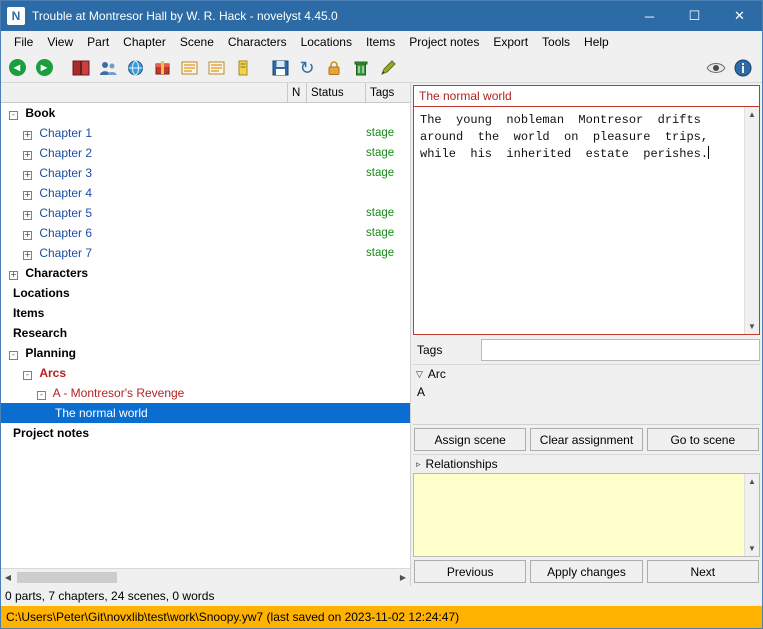  I want to click on element-title-input: The normal world, so click(586, 96).